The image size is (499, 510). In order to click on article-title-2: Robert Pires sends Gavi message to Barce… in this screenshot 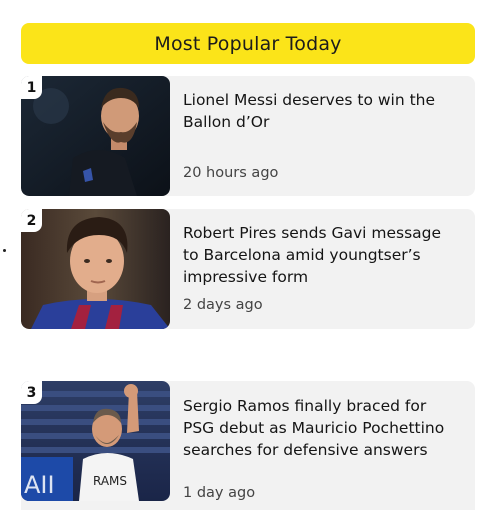, I will do `click(322, 255)`.